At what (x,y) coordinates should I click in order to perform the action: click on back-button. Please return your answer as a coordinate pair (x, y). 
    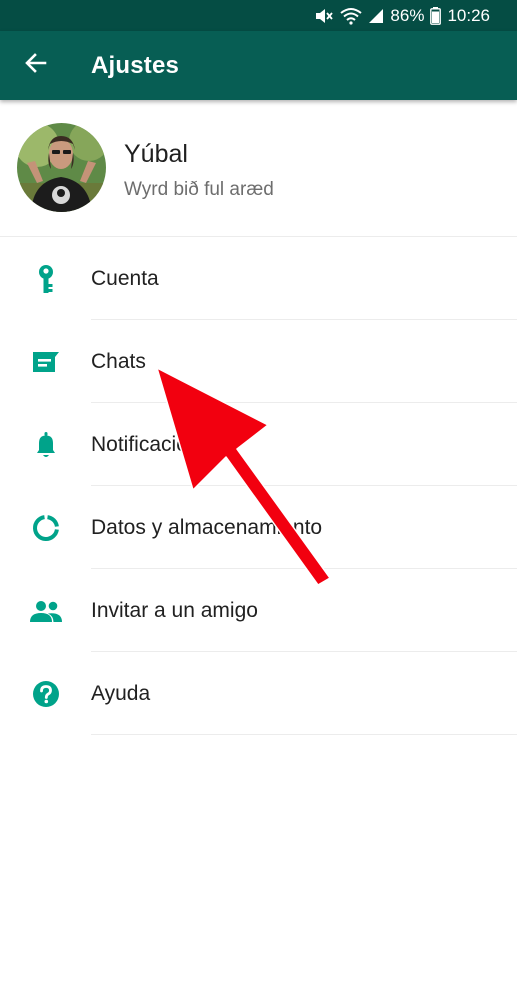
    Looking at the image, I should click on (36, 65).